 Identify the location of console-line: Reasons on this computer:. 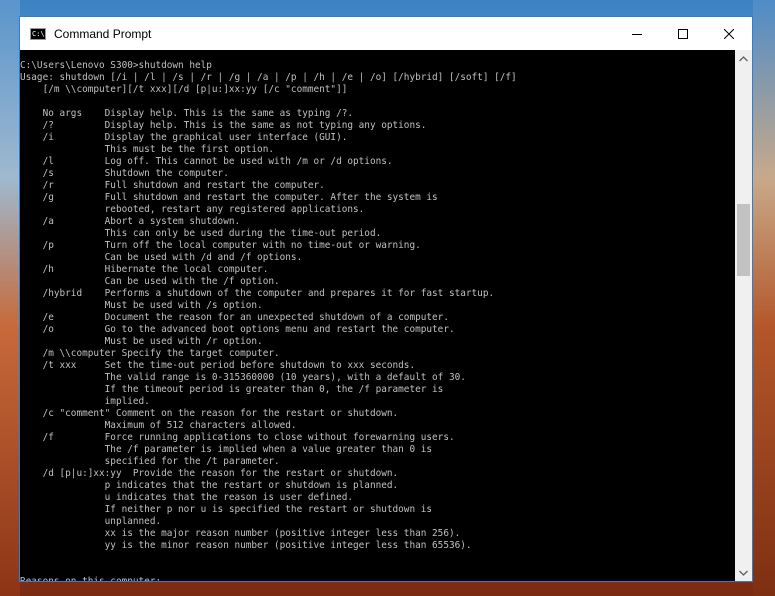
(90, 578).